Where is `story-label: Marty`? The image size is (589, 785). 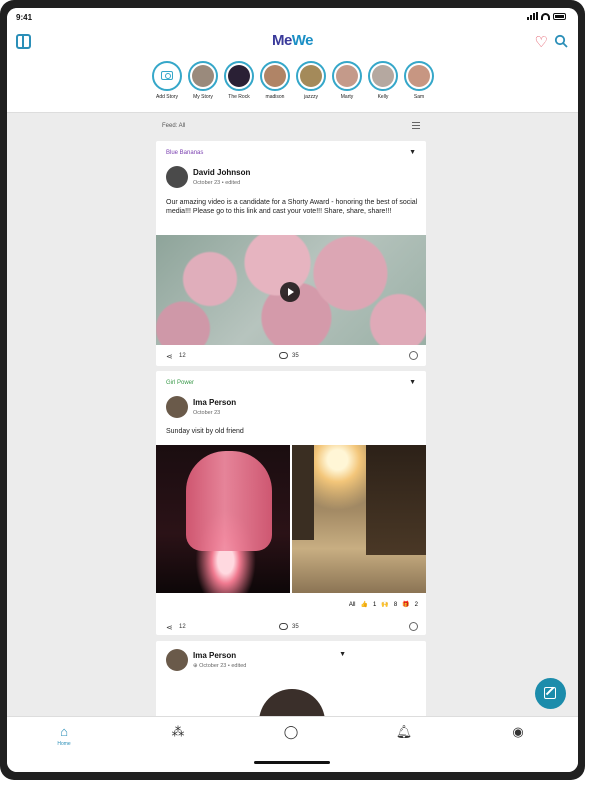 story-label: Marty is located at coordinates (347, 97).